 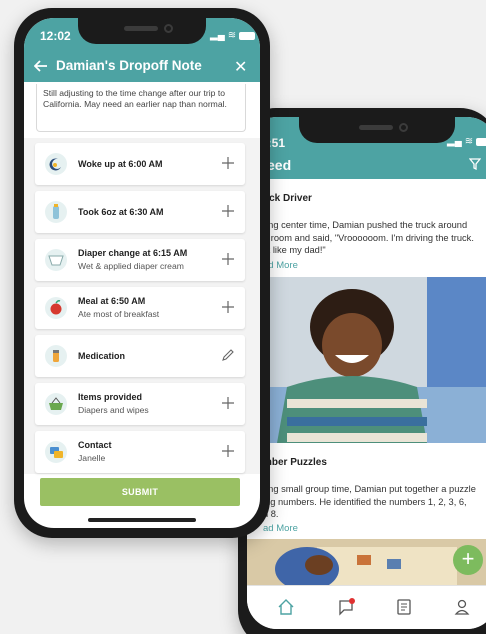 What do you see at coordinates (142, 520) in the screenshot?
I see `home-indicator` at bounding box center [142, 520].